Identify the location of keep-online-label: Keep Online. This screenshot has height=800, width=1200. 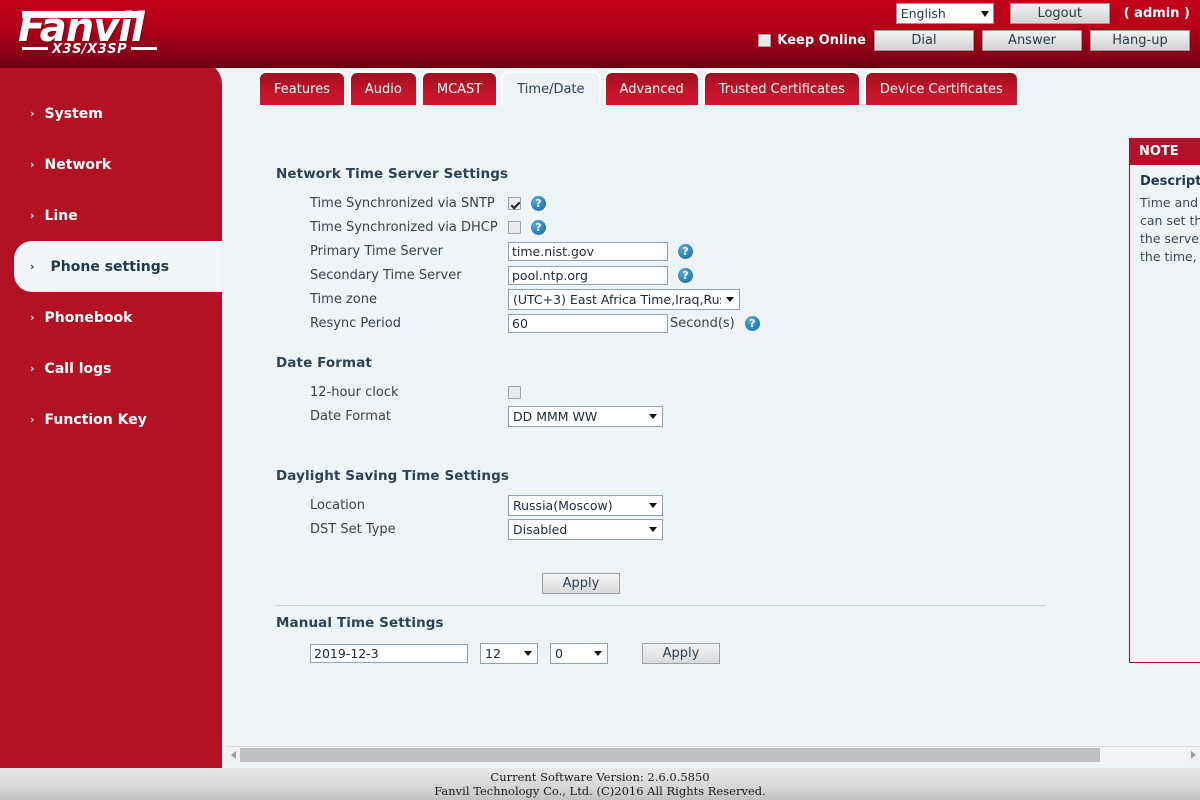
(821, 40).